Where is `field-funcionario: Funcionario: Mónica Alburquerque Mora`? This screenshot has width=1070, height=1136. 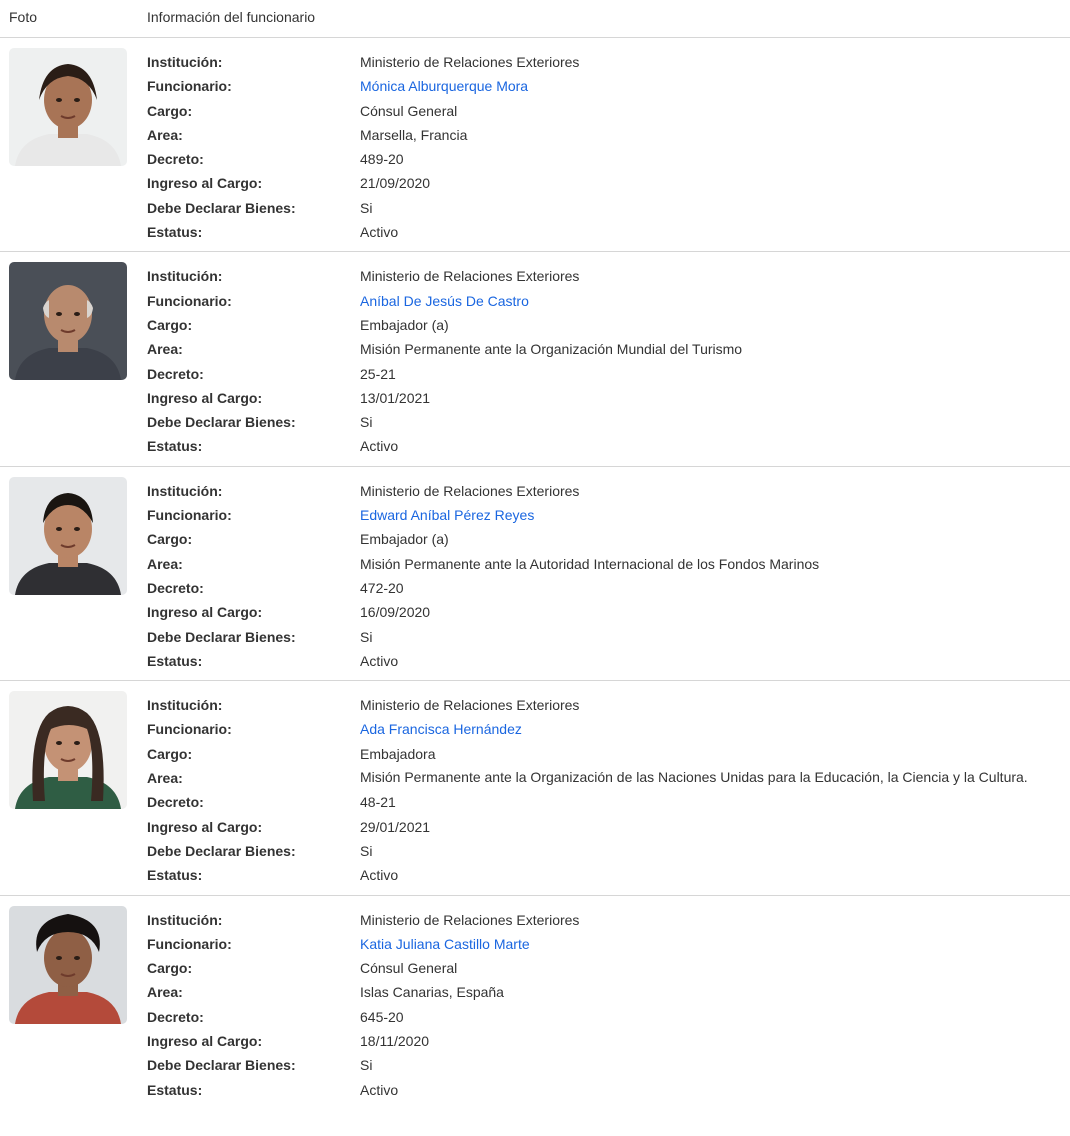 field-funcionario: Funcionario: Mónica Alburquerque Mora is located at coordinates (608, 86).